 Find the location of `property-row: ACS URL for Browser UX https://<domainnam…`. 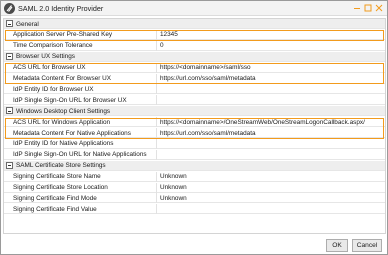

property-row: ACS URL for Browser UX https://<domainnam… is located at coordinates (194, 67).